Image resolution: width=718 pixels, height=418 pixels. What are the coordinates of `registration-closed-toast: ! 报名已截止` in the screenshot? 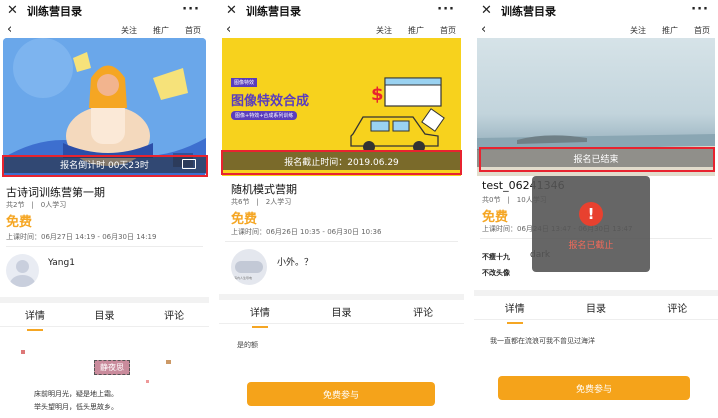 It's located at (591, 224).